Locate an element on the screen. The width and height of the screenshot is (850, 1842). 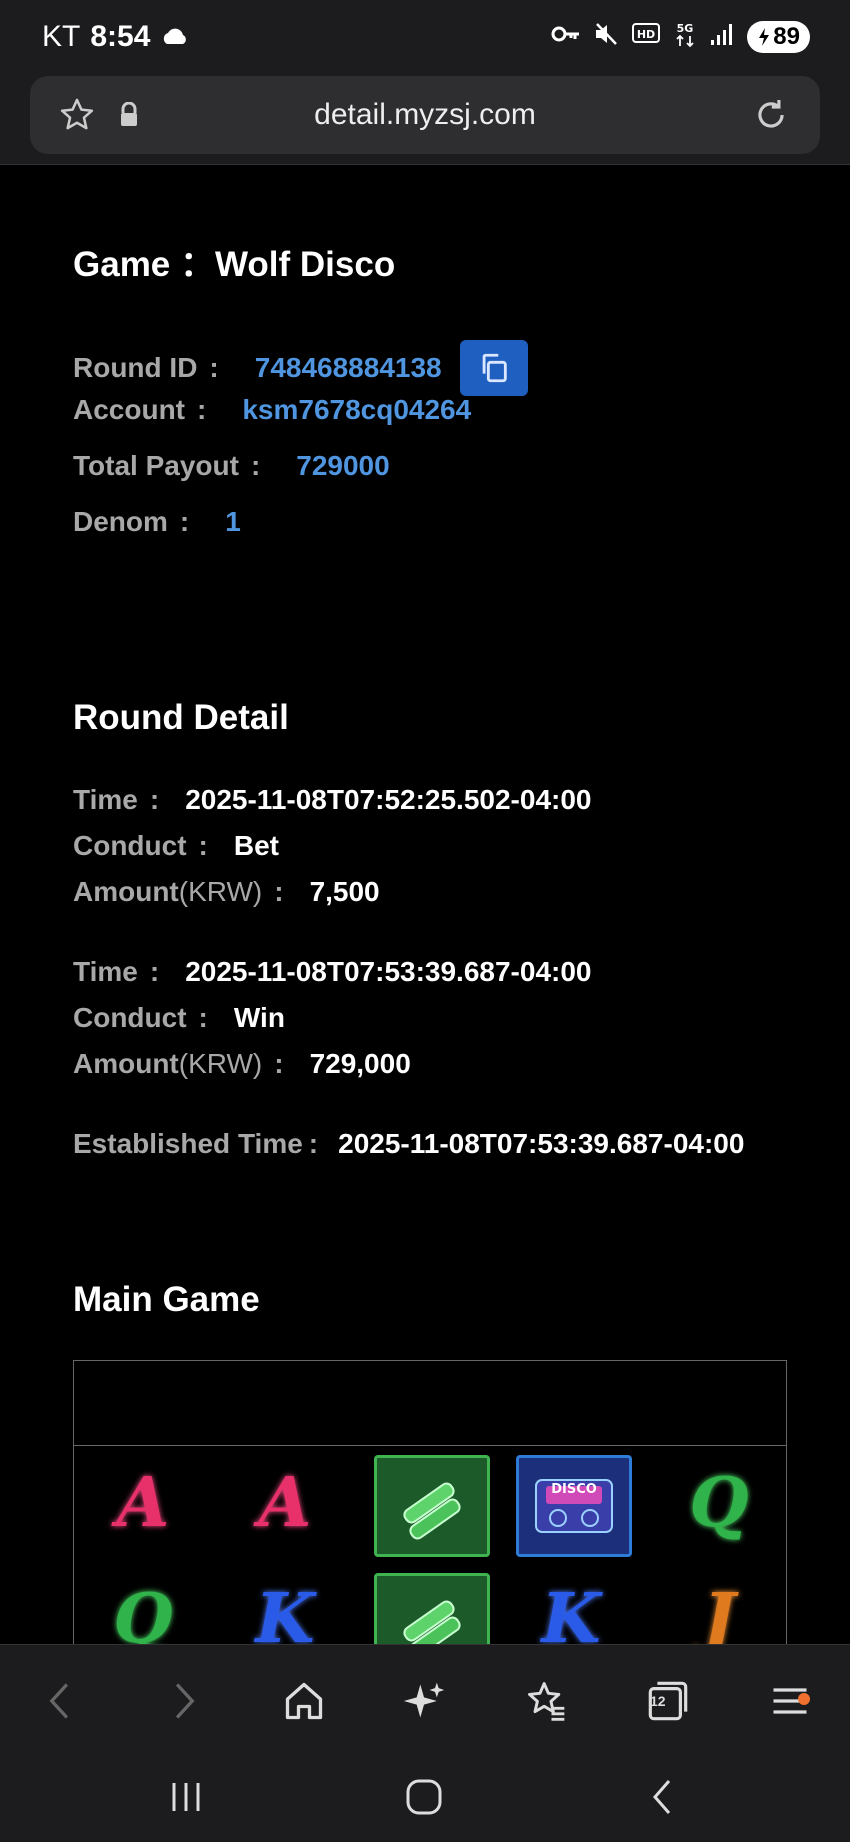
account-value: ksm7678cq04264 is located at coordinates (356, 410).